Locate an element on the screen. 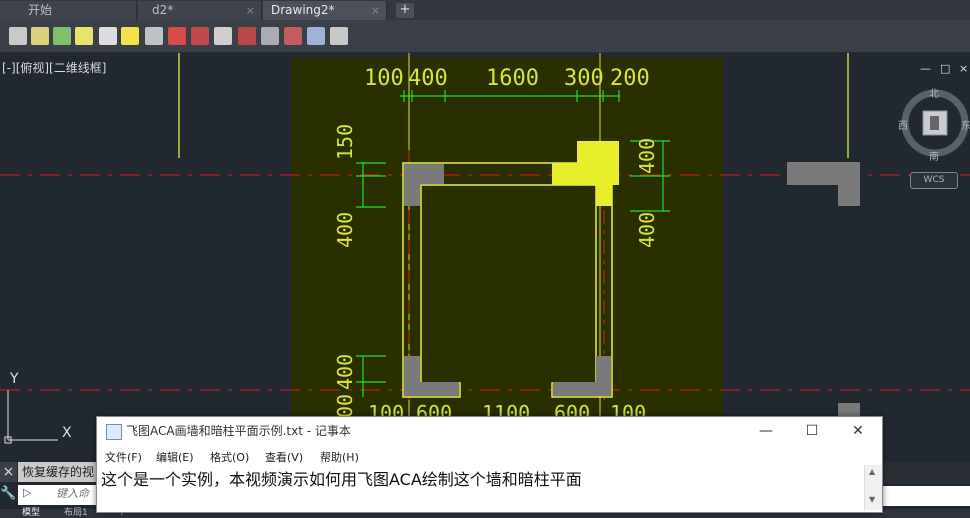  notepad-menubar: 文件(F) 编辑(E) 格式(O) 查看(V) 帮助(H) is located at coordinates (489, 455).